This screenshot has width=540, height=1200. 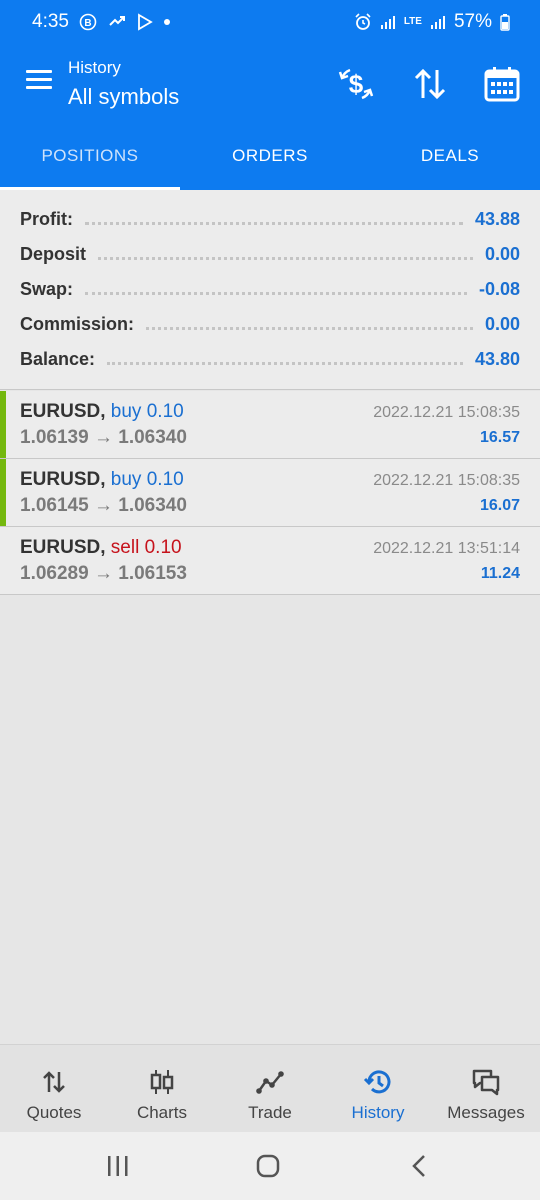 What do you see at coordinates (50, 21) in the screenshot?
I see `status-time: 4:35` at bounding box center [50, 21].